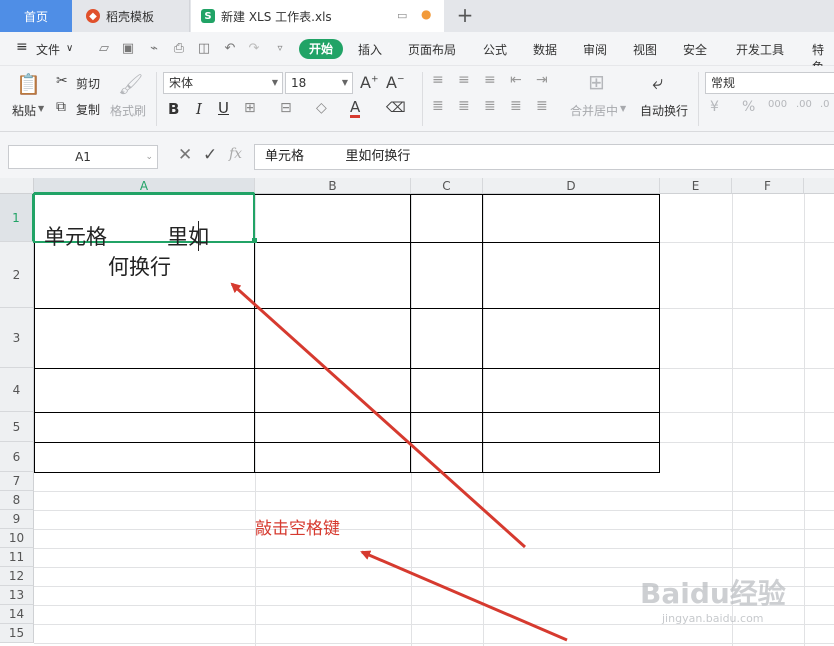 Image resolution: width=834 pixels, height=646 pixels. What do you see at coordinates (713, 593) in the screenshot?
I see `watermark-logo: Baidu经验` at bounding box center [713, 593].